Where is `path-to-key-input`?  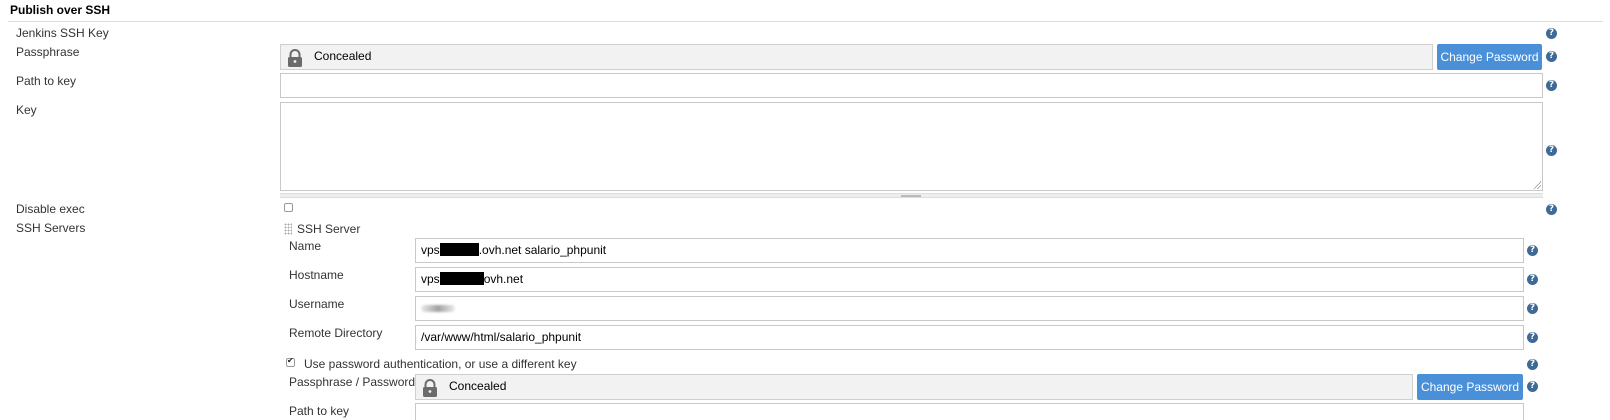
path-to-key-input is located at coordinates (911, 85).